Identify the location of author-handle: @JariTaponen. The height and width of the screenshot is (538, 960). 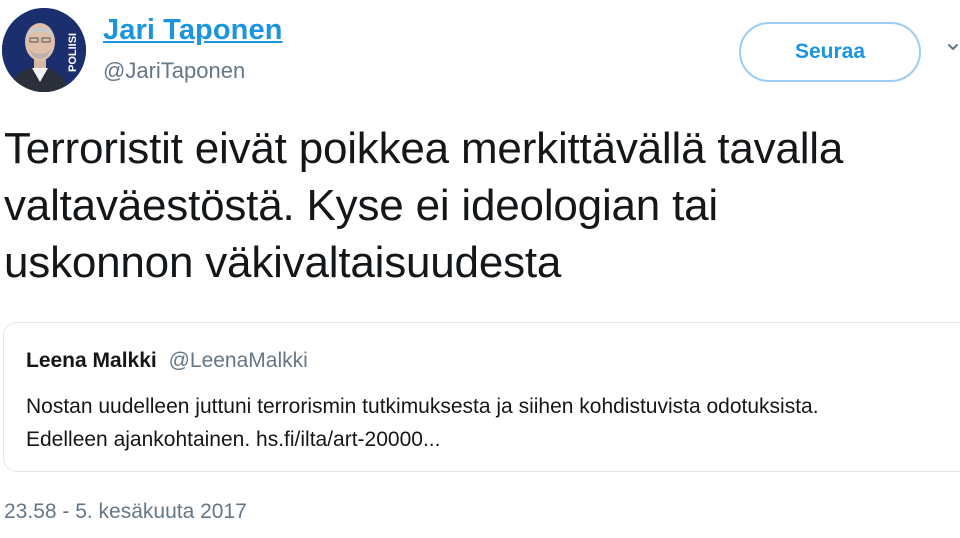
(174, 70).